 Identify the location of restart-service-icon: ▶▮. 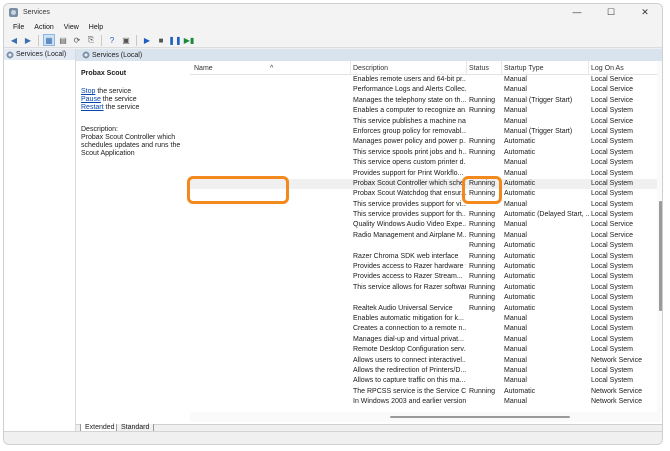
(189, 40).